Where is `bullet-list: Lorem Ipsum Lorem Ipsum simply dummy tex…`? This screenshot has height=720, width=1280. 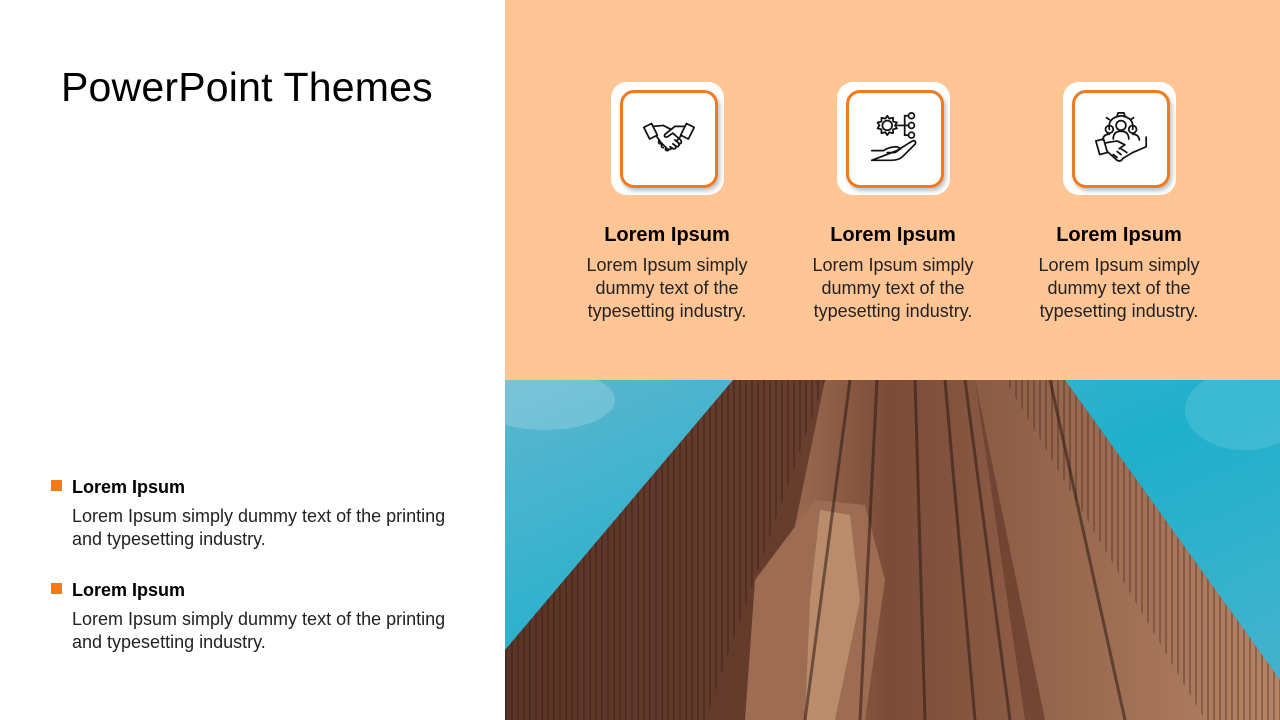
bullet-list: Lorem Ipsum Lorem Ipsum simply dummy tex… is located at coordinates (250, 579).